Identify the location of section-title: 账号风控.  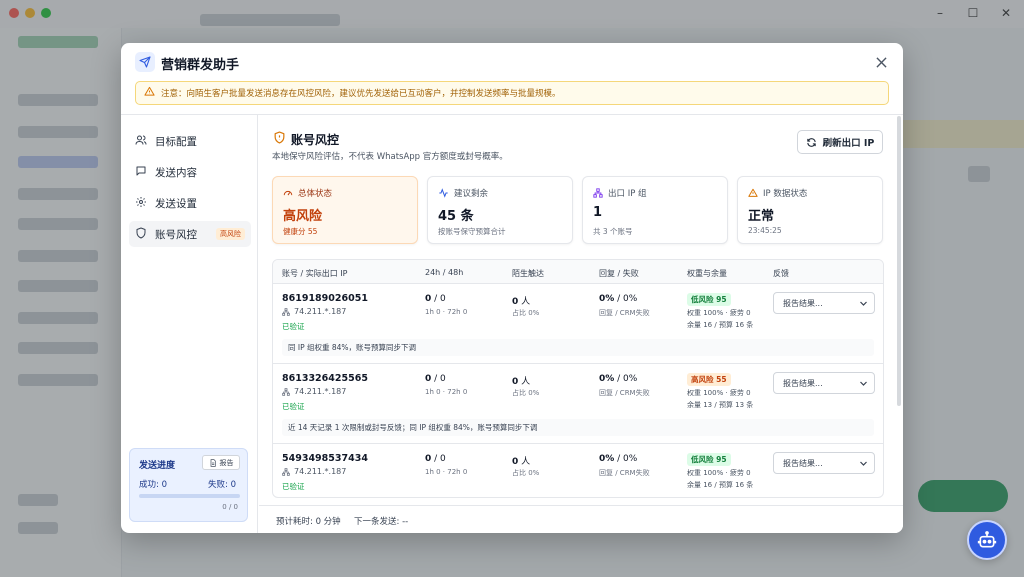
(315, 140).